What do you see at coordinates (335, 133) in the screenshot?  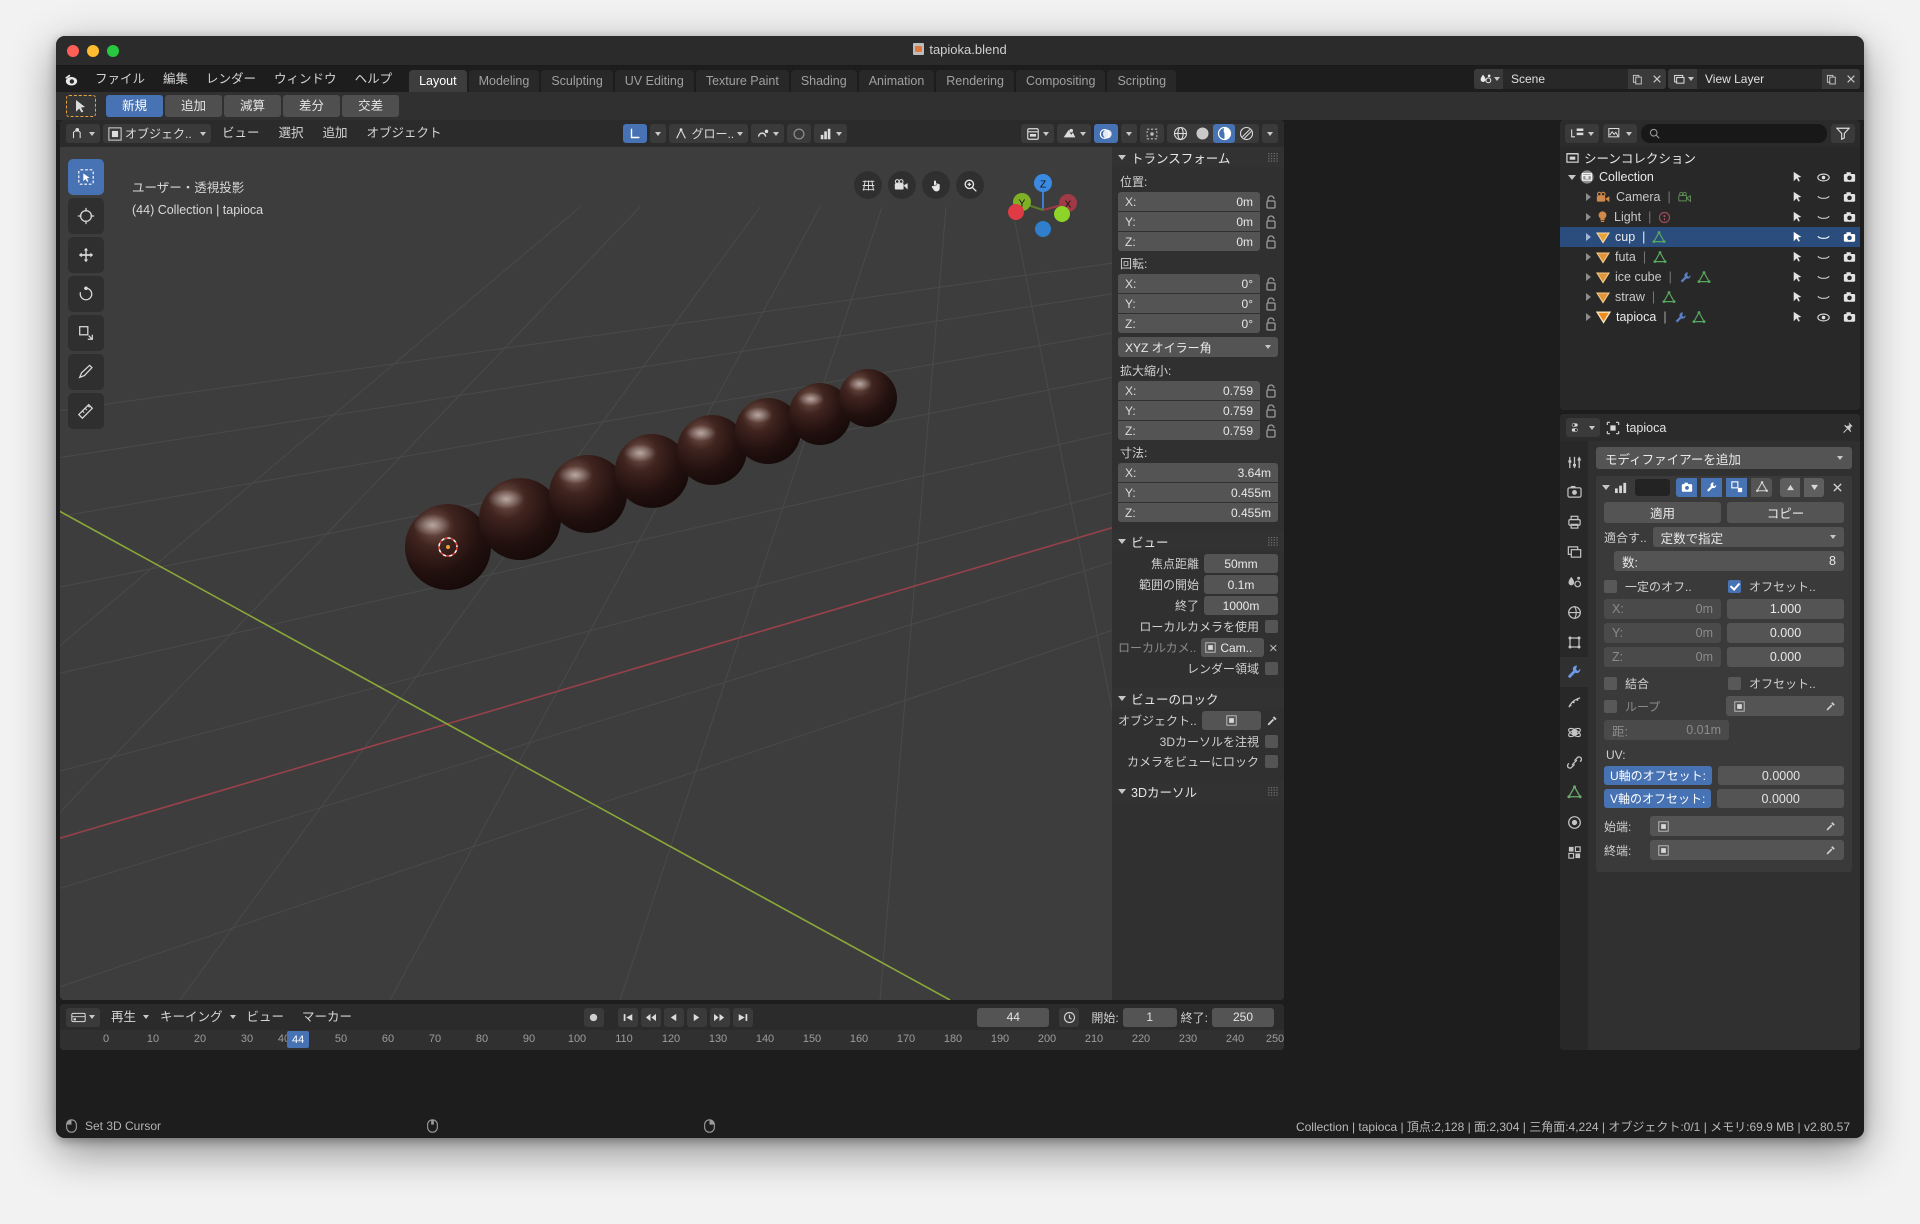 I see `viewport-menu-add: 追加` at bounding box center [335, 133].